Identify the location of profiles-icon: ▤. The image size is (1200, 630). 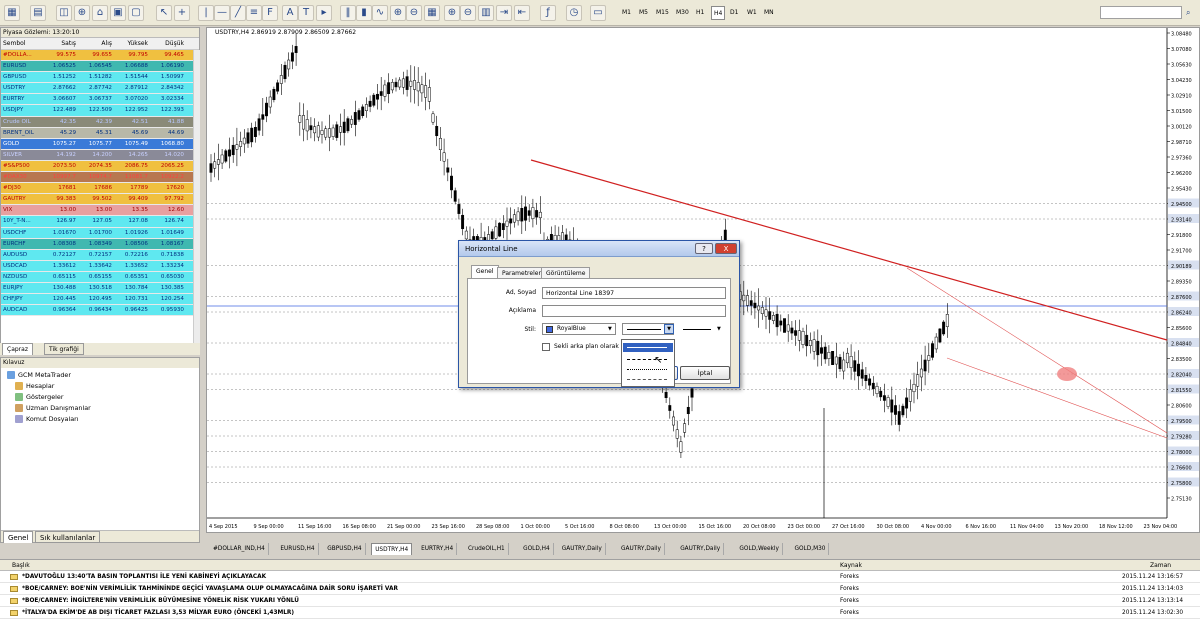
(38, 13).